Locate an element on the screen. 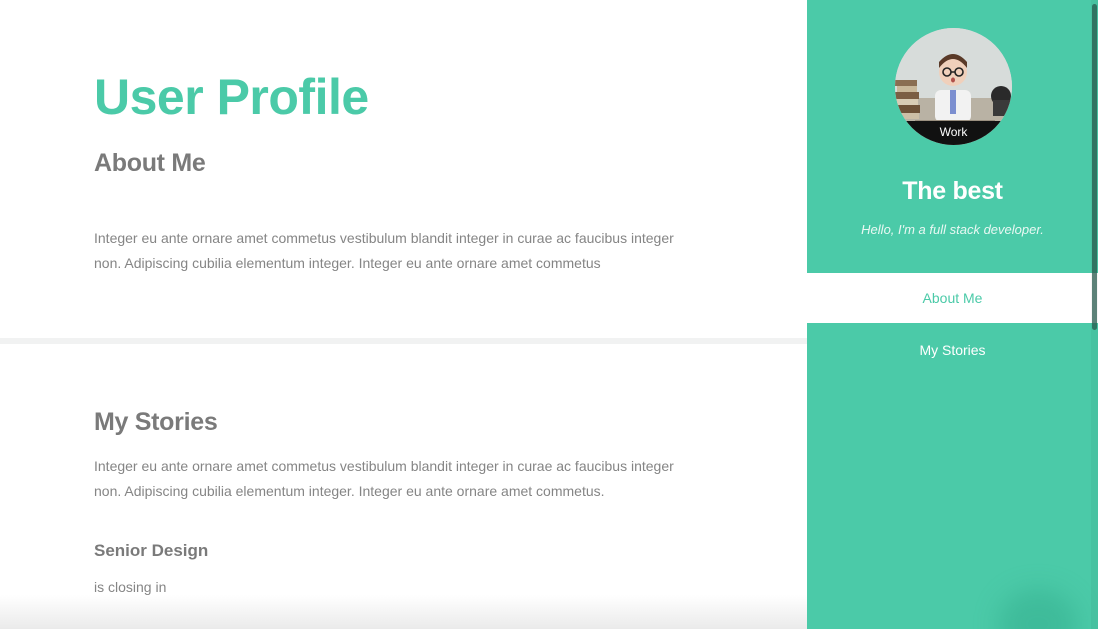 The image size is (1098, 629). story-title: Senior Design is located at coordinates (151, 550).